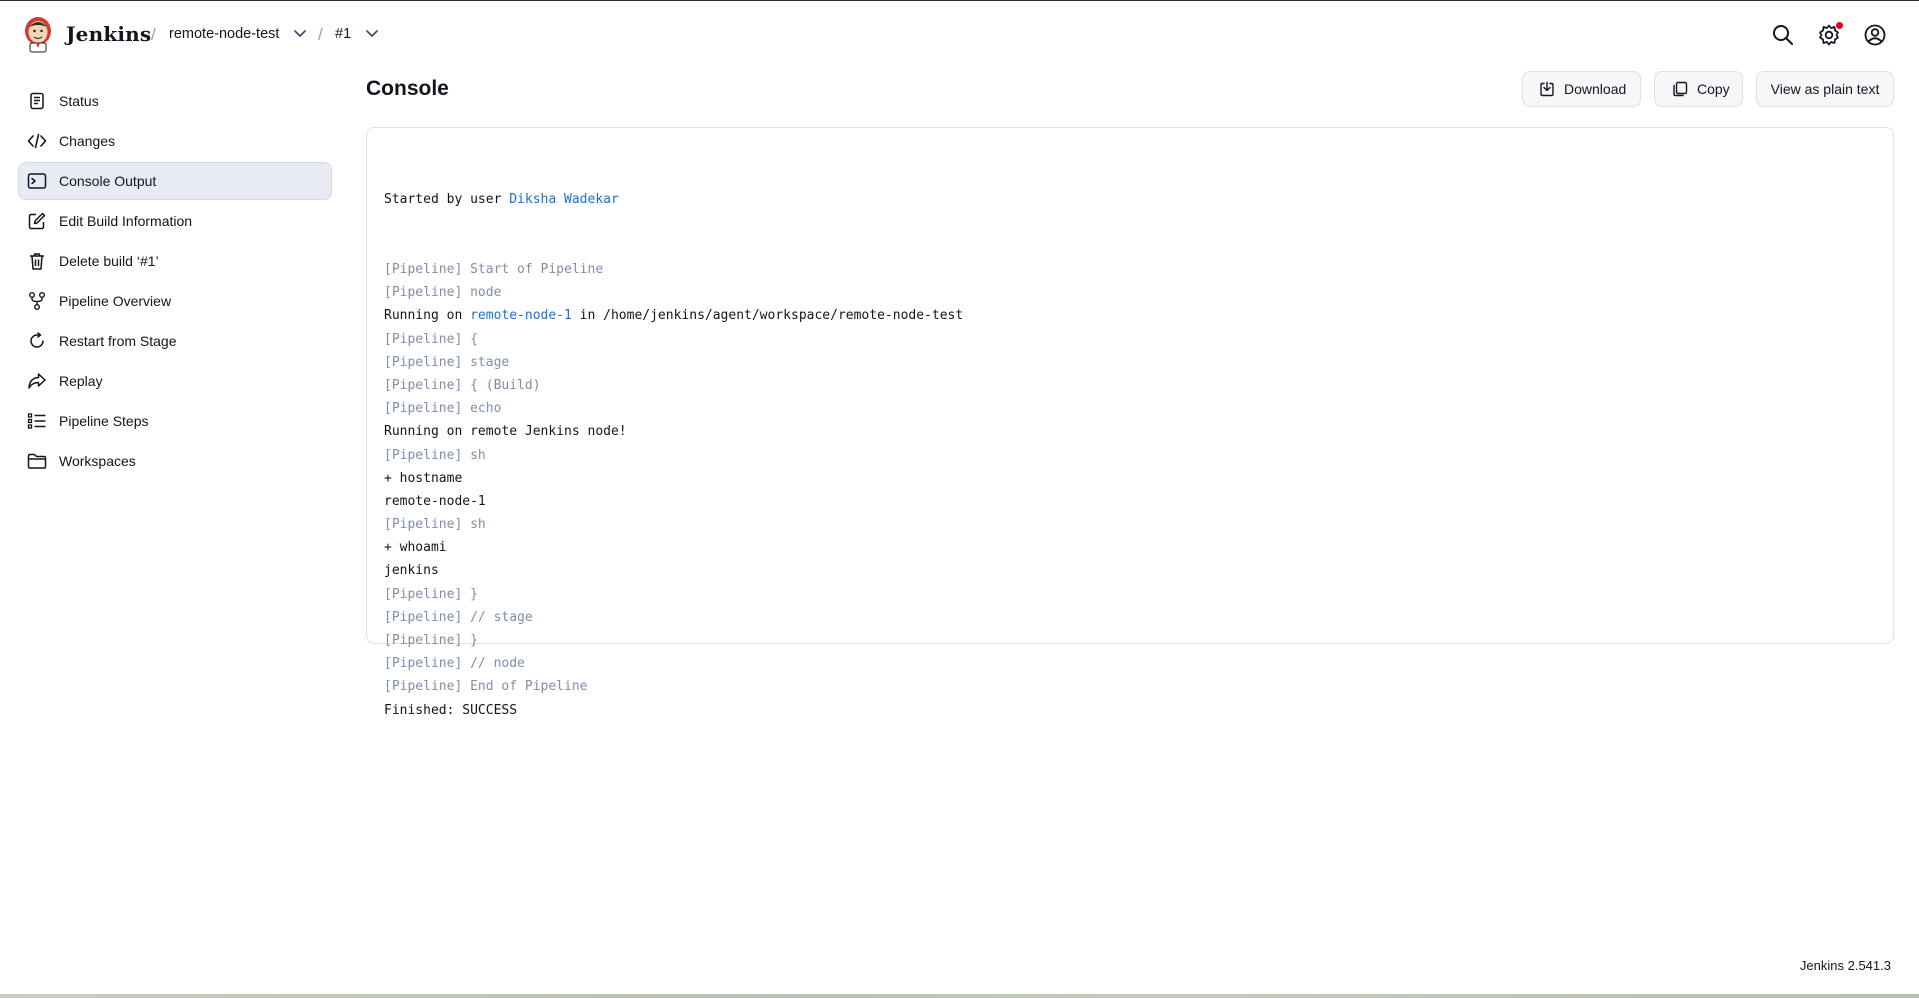 The height and width of the screenshot is (998, 1919). I want to click on console-line: [Pipeline] node, so click(443, 293).